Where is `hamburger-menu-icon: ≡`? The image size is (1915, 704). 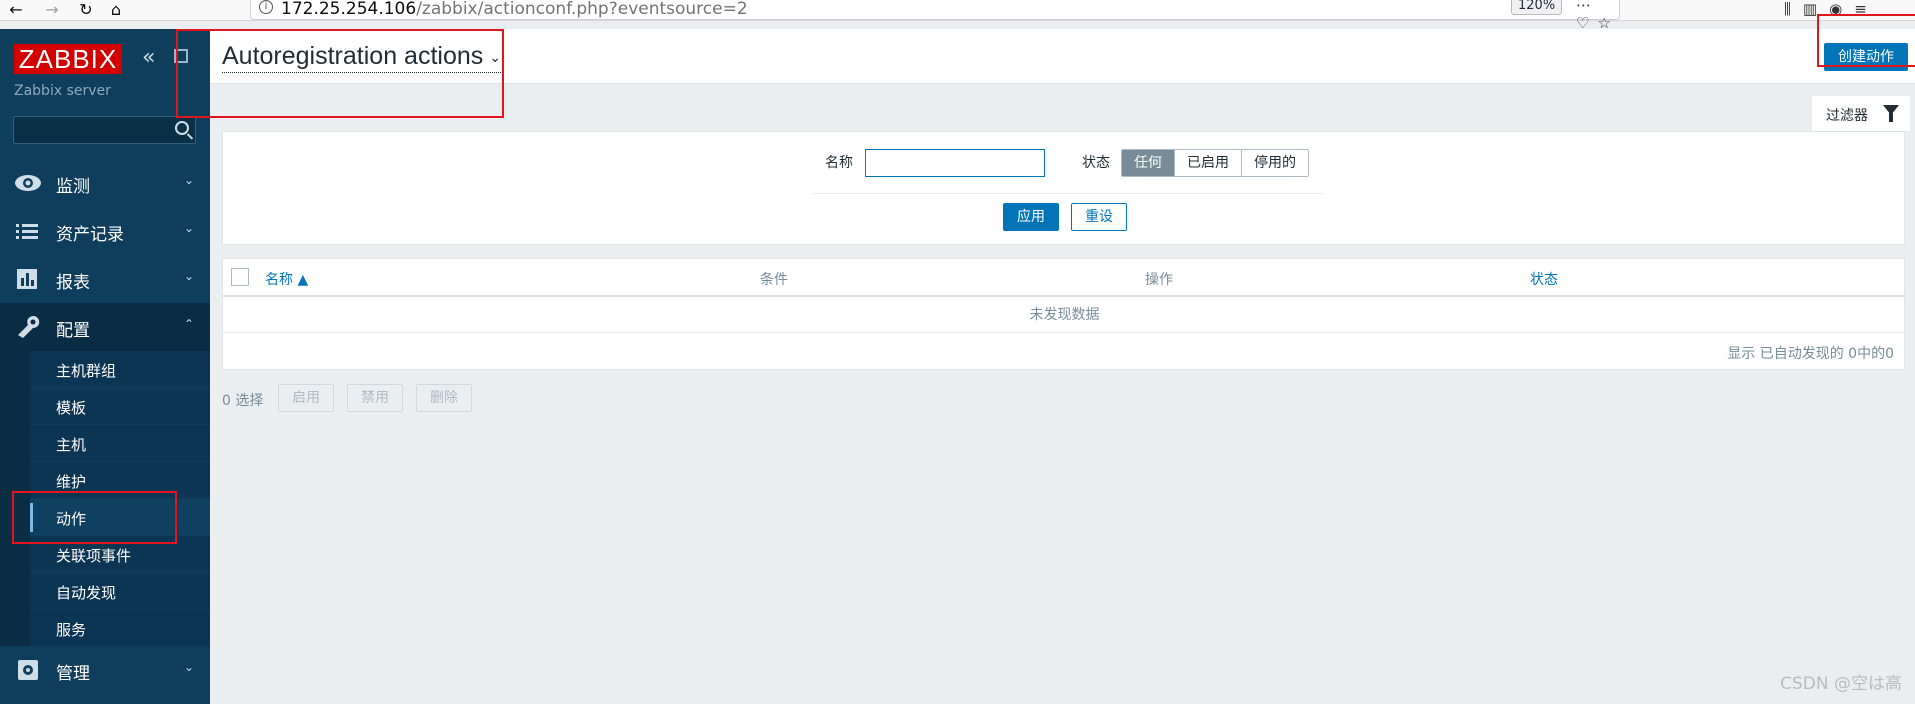 hamburger-menu-icon: ≡ is located at coordinates (1866, 9).